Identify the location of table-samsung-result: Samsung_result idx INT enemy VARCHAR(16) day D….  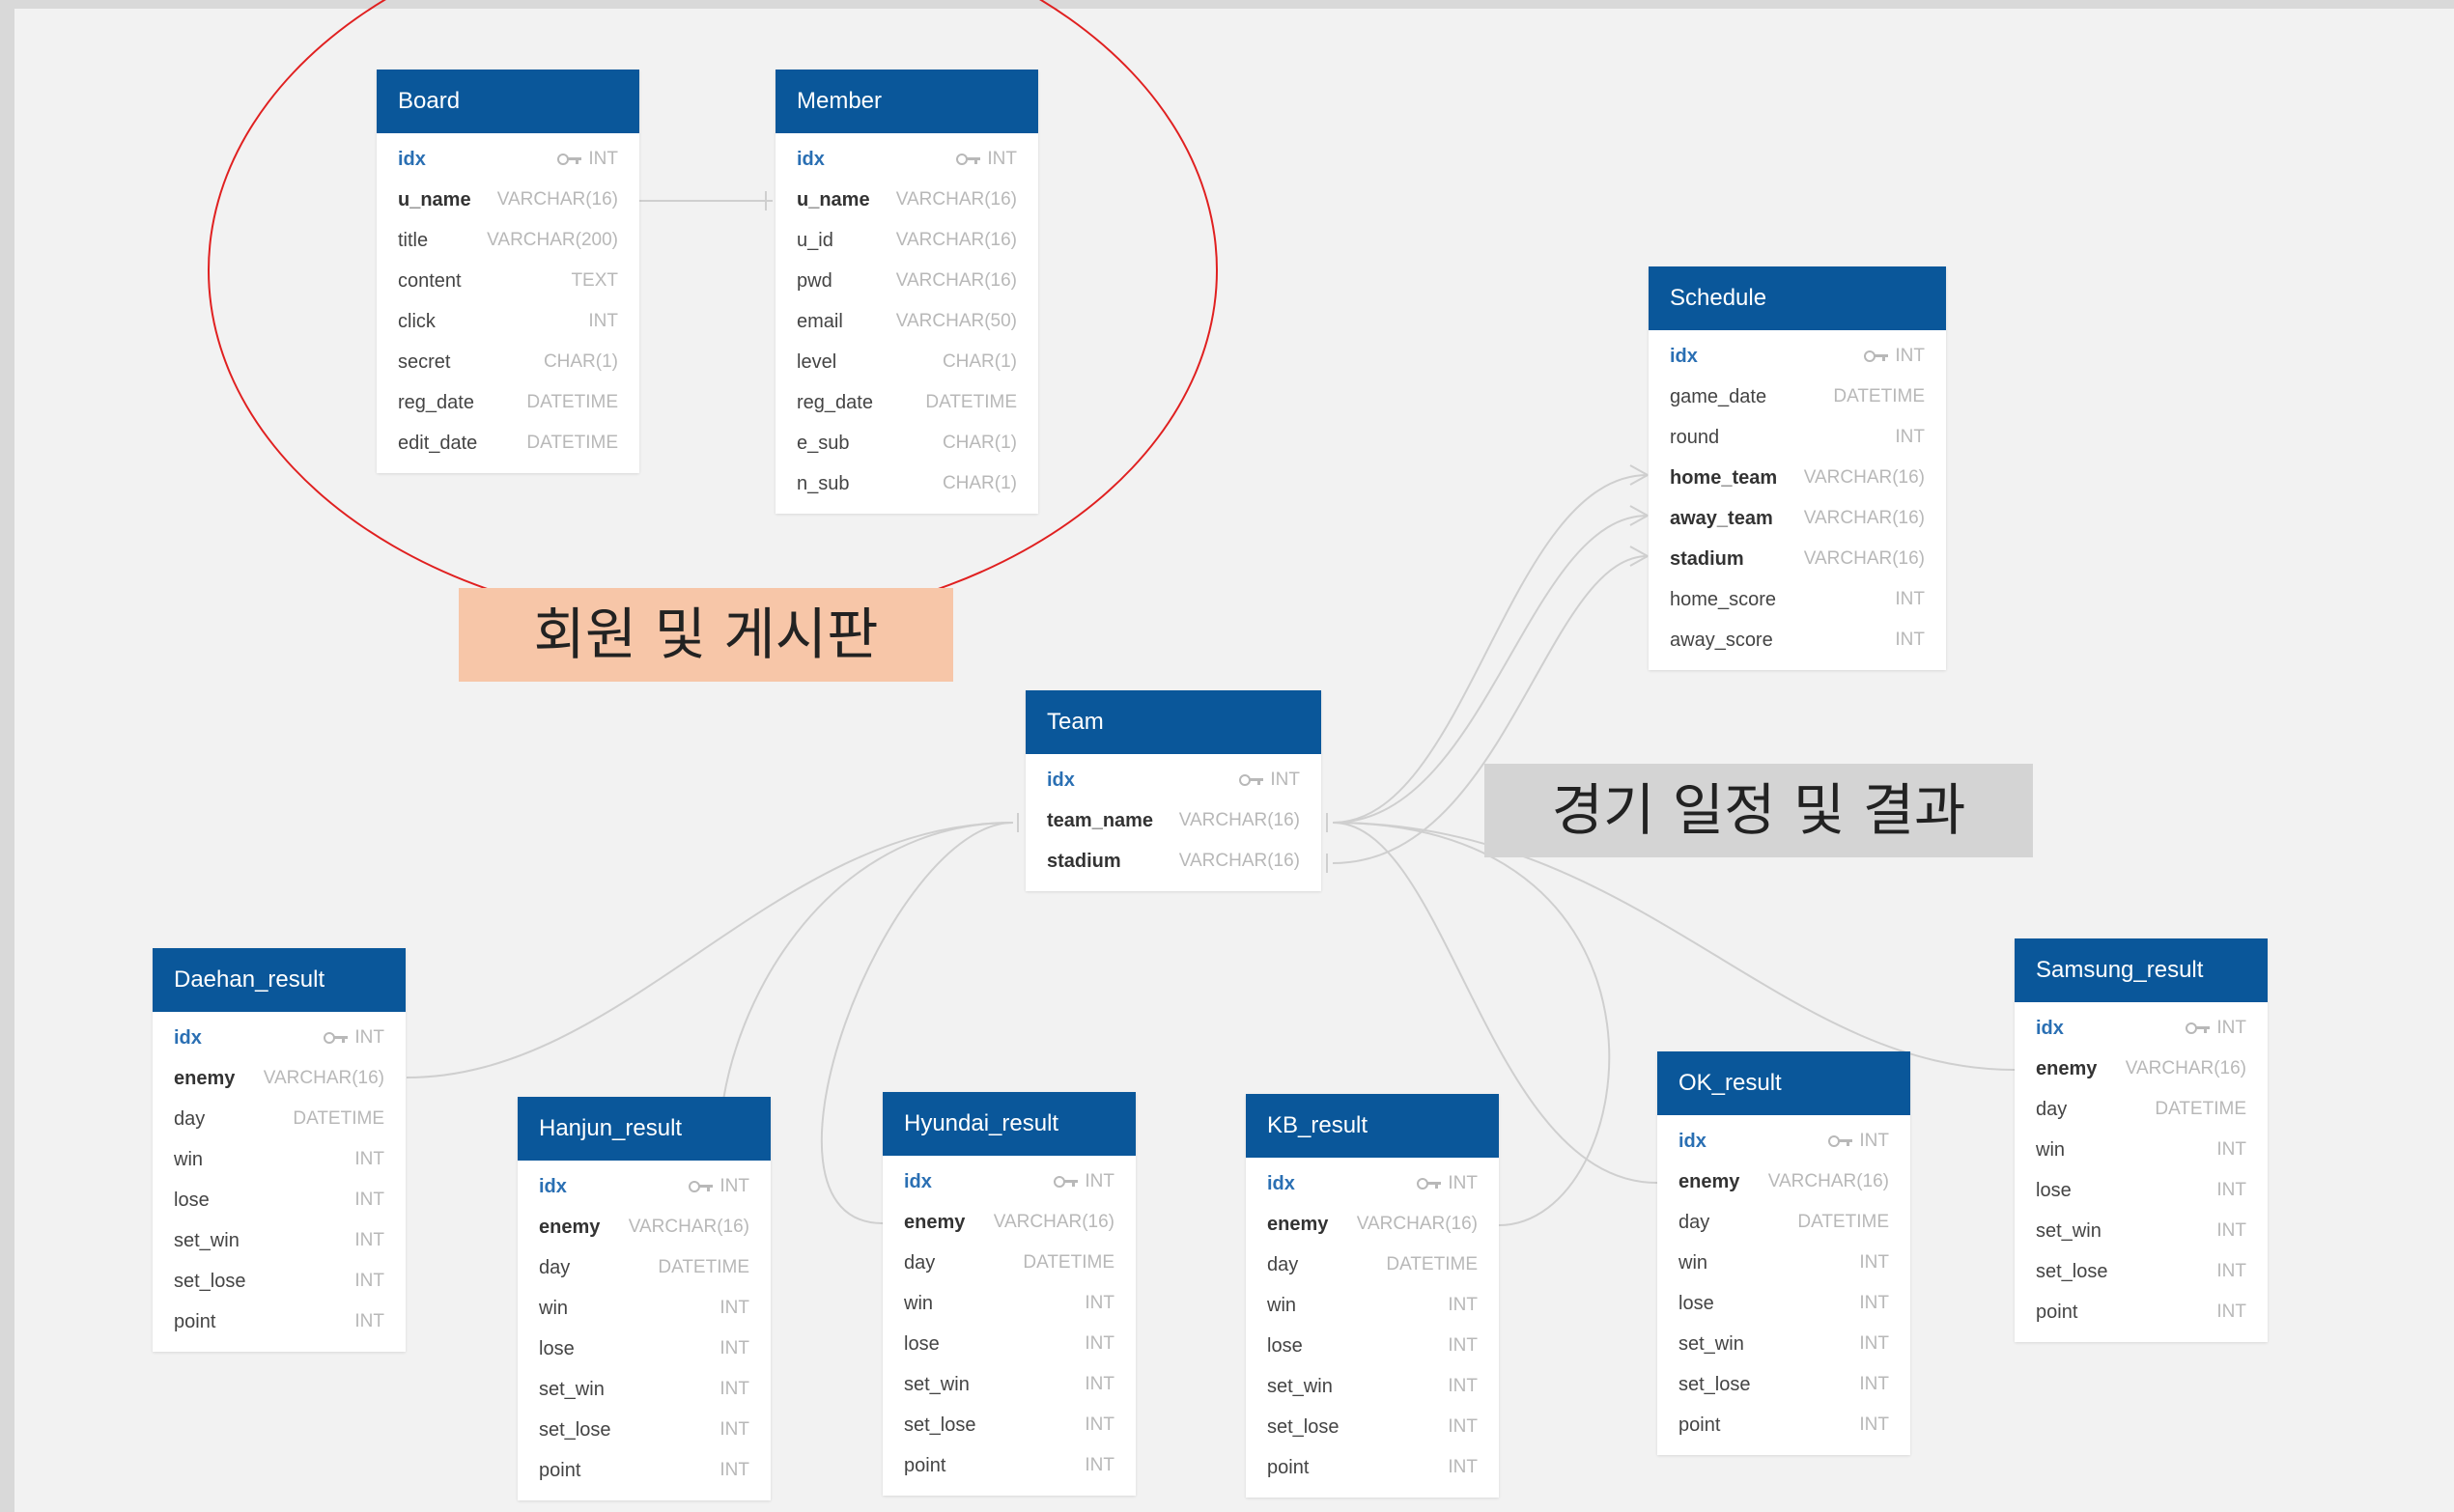
(2141, 1140).